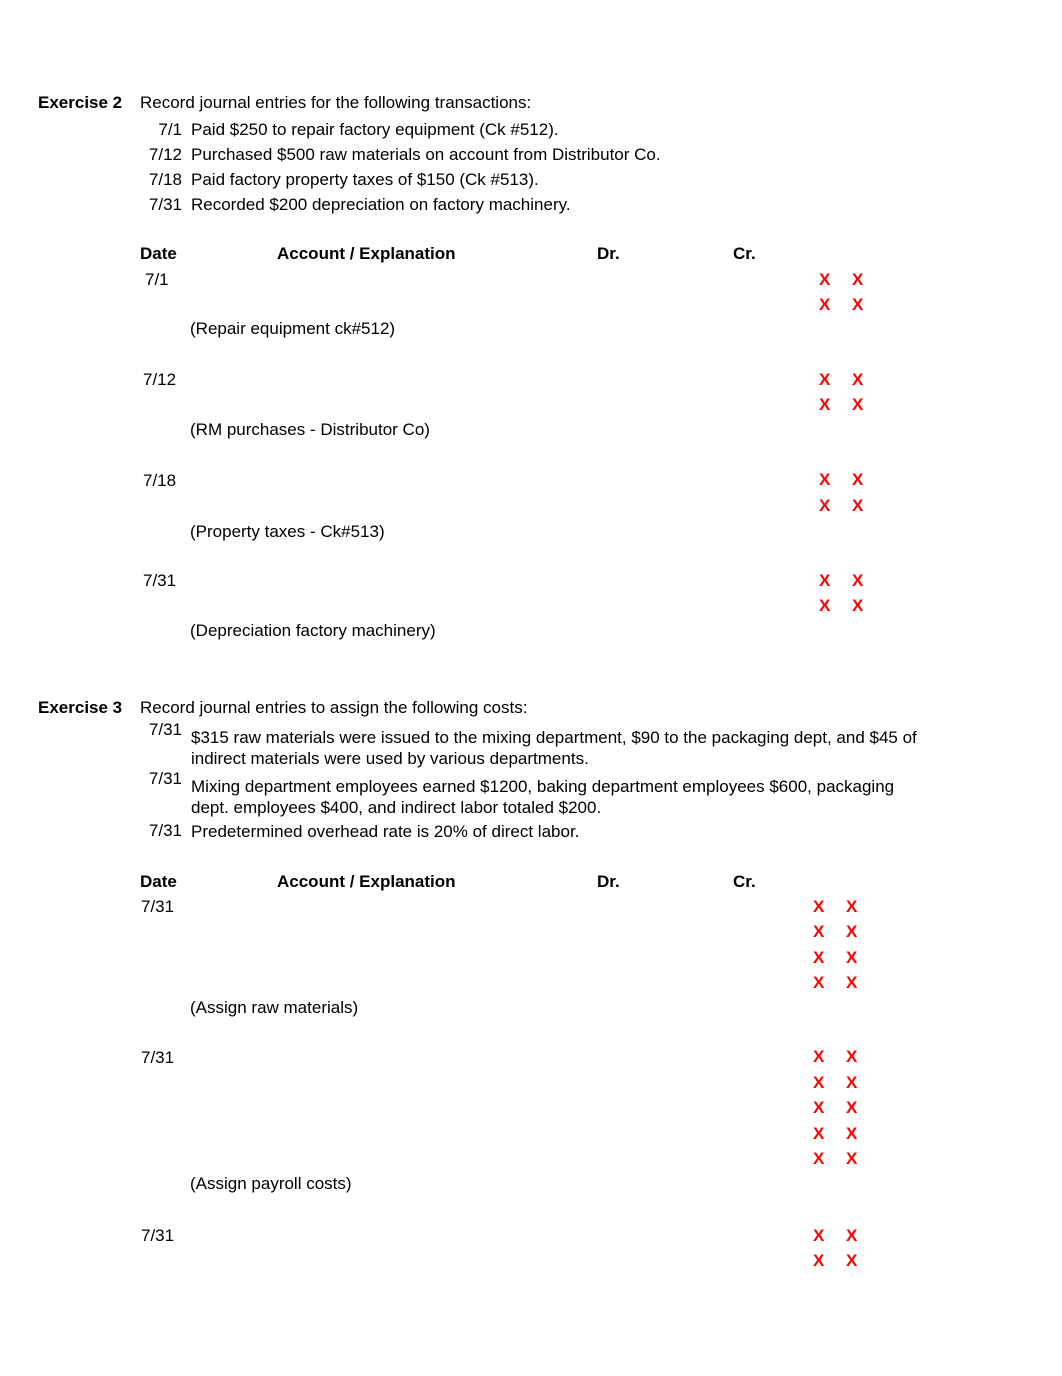 Image resolution: width=1062 pixels, height=1376 pixels. I want to click on journal-entry-explanation: (RM purchases - Distributor Co), so click(310, 429).